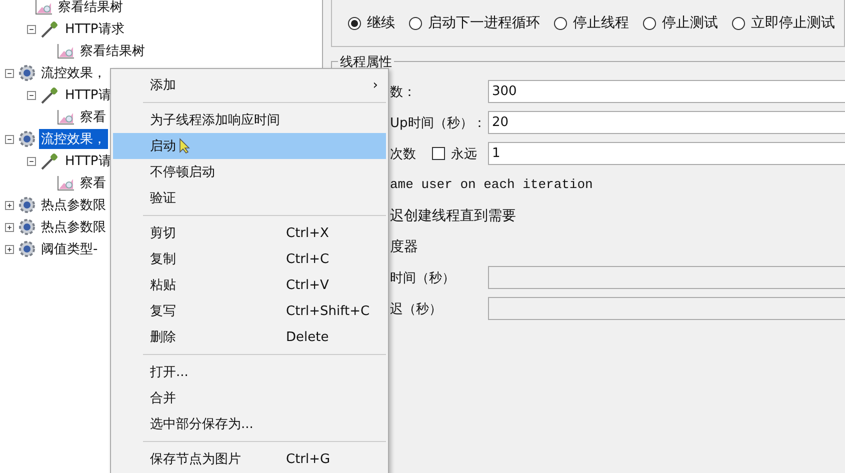  I want to click on radio-label: 立即停止测试, so click(793, 23).